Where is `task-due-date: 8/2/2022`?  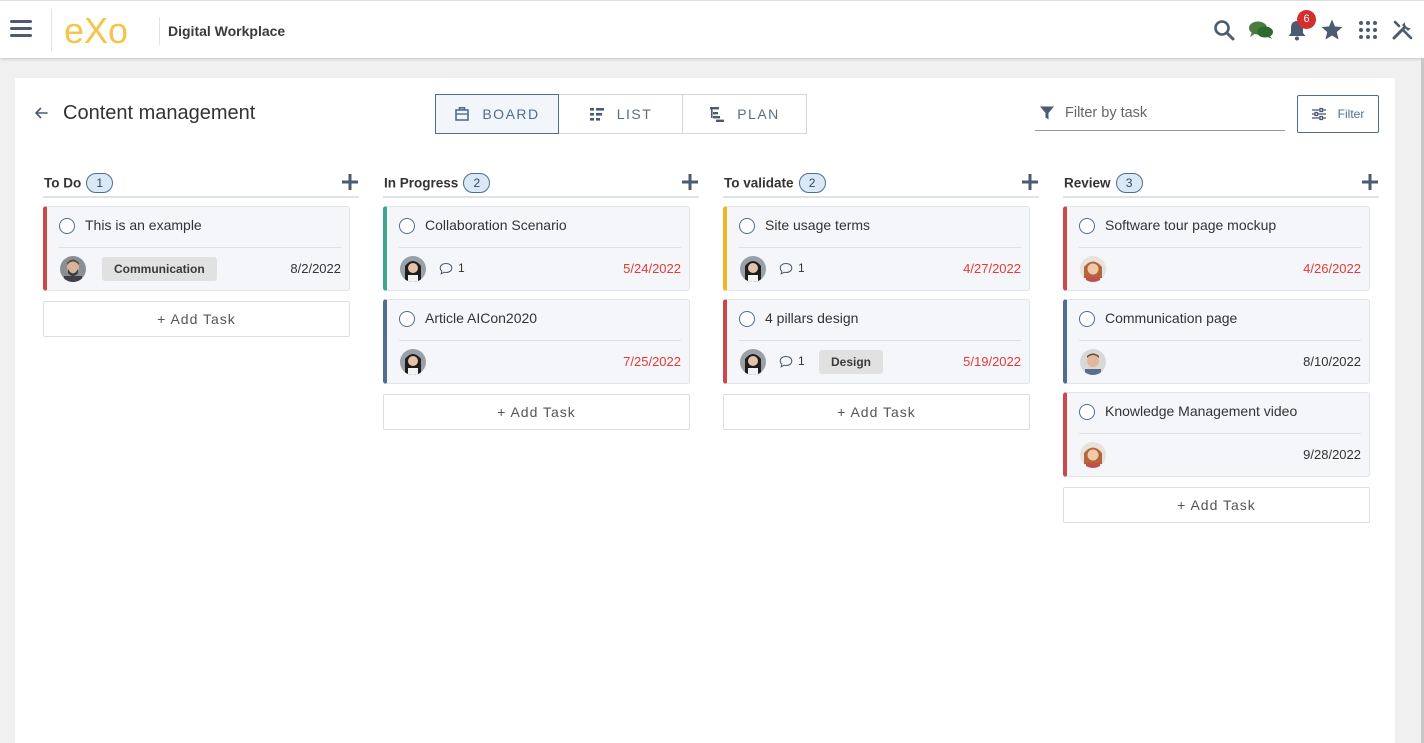 task-due-date: 8/2/2022 is located at coordinates (315, 268).